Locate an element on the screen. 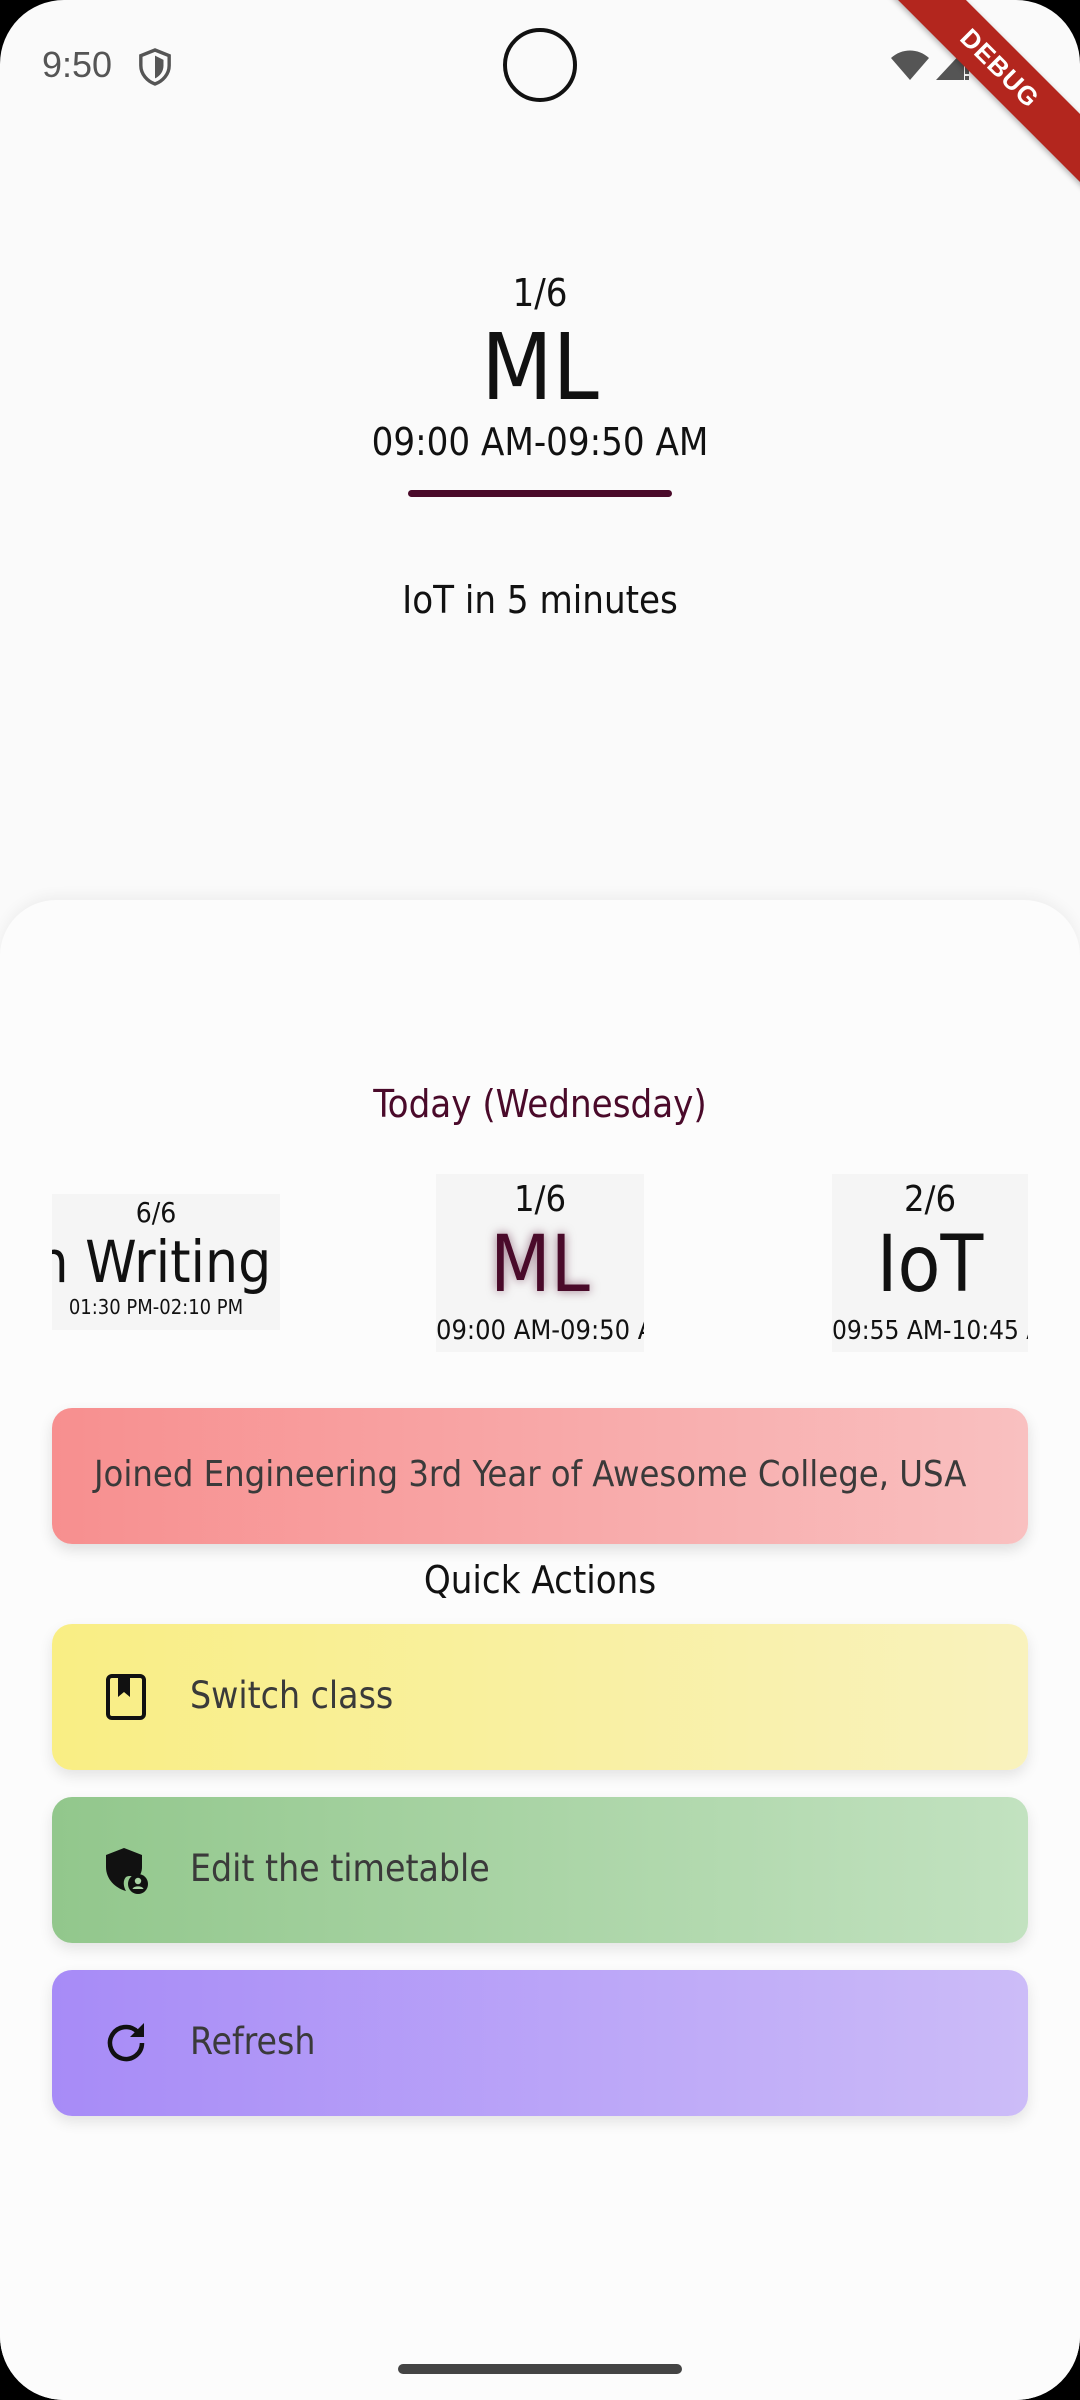  current-class-subject: ML is located at coordinates (540, 367).